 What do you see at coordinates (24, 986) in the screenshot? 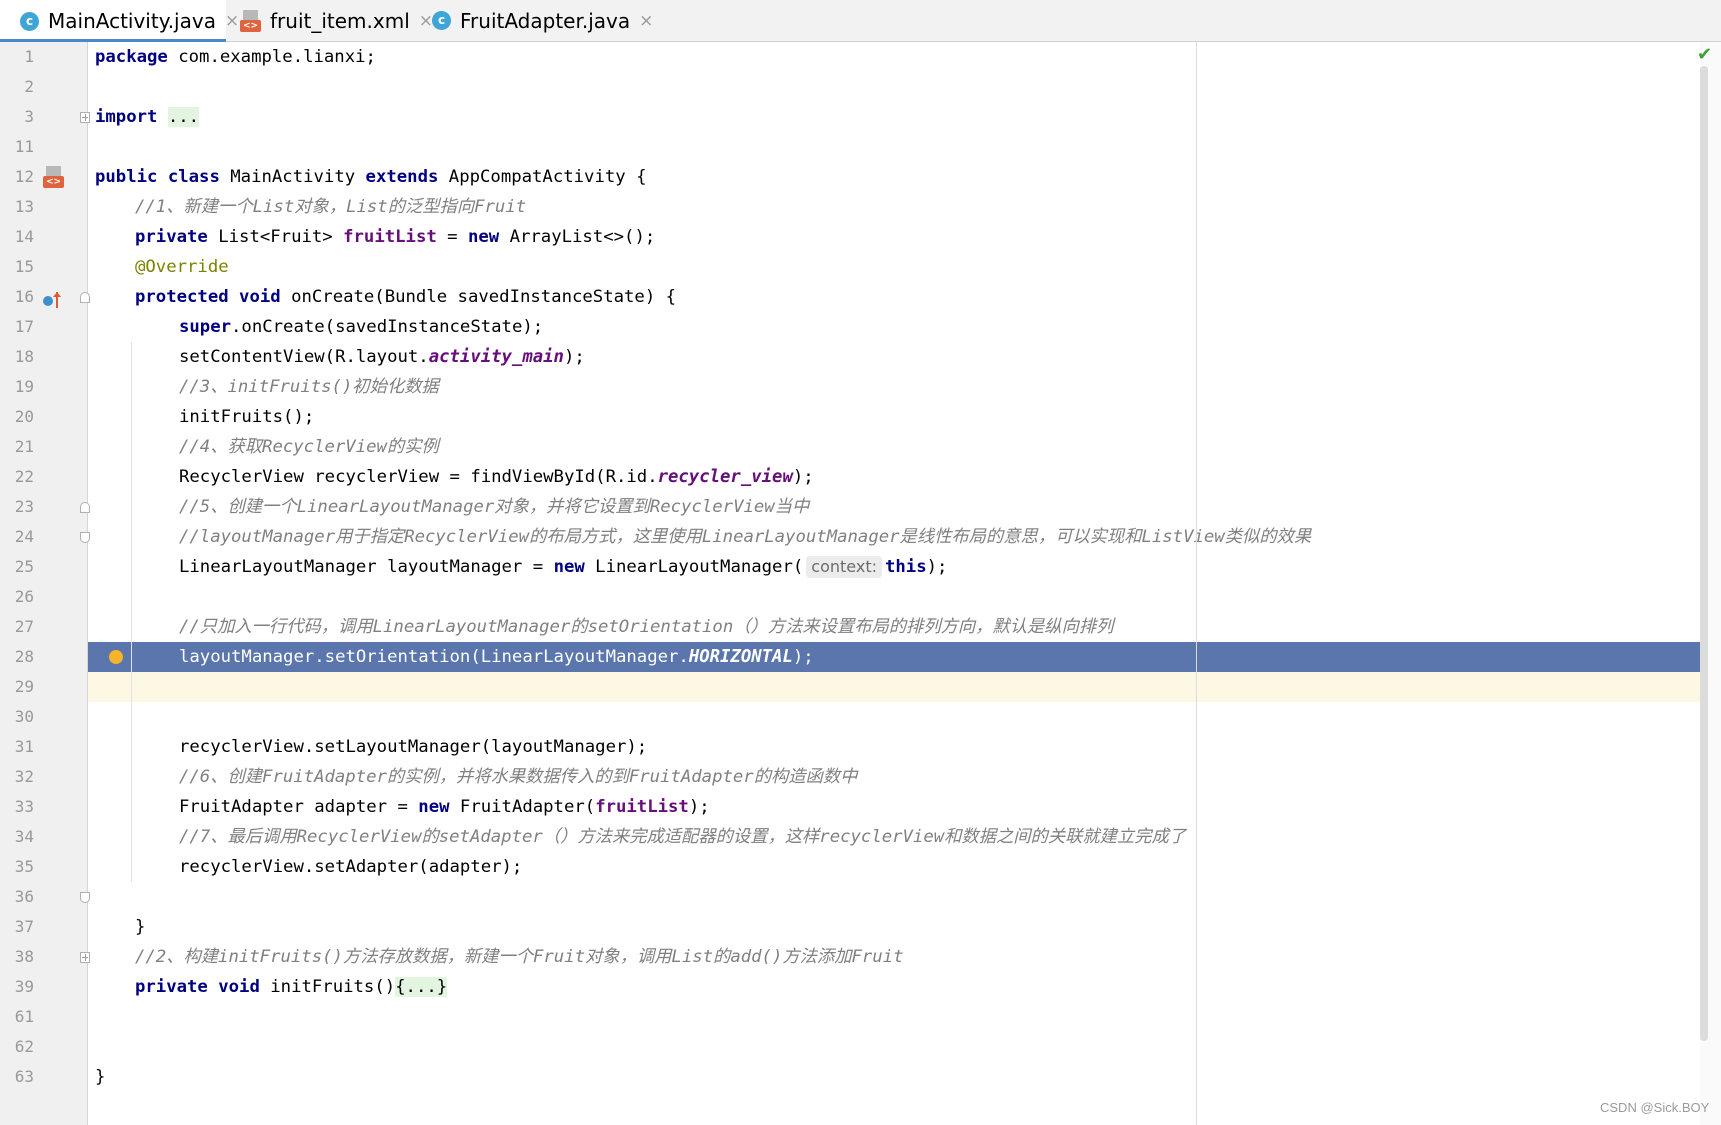
I see `line-number: 39` at bounding box center [24, 986].